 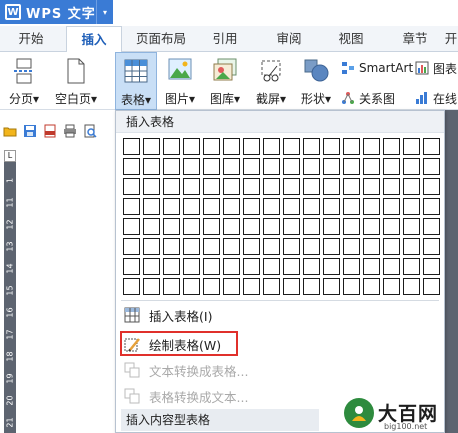 What do you see at coordinates (10, 156) in the screenshot?
I see `tab-stop-selector: L` at bounding box center [10, 156].